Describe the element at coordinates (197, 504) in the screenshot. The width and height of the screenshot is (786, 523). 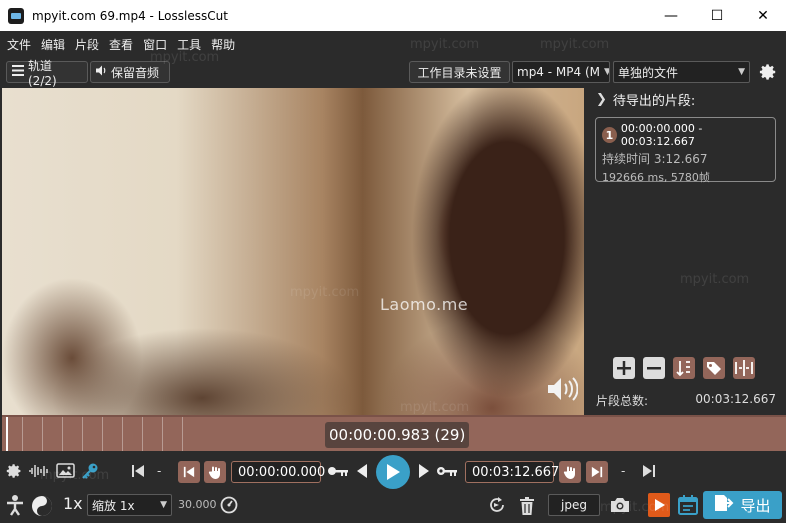
I see `fps-value: 30.000` at that location.